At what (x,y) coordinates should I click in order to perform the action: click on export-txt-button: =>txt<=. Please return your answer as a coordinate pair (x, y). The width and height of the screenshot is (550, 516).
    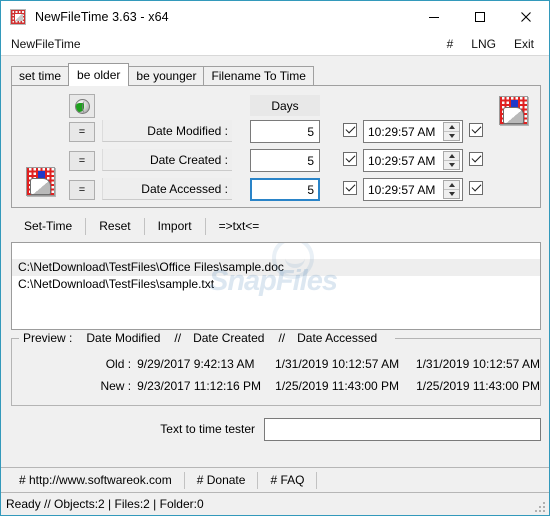
    Looking at the image, I should click on (239, 226).